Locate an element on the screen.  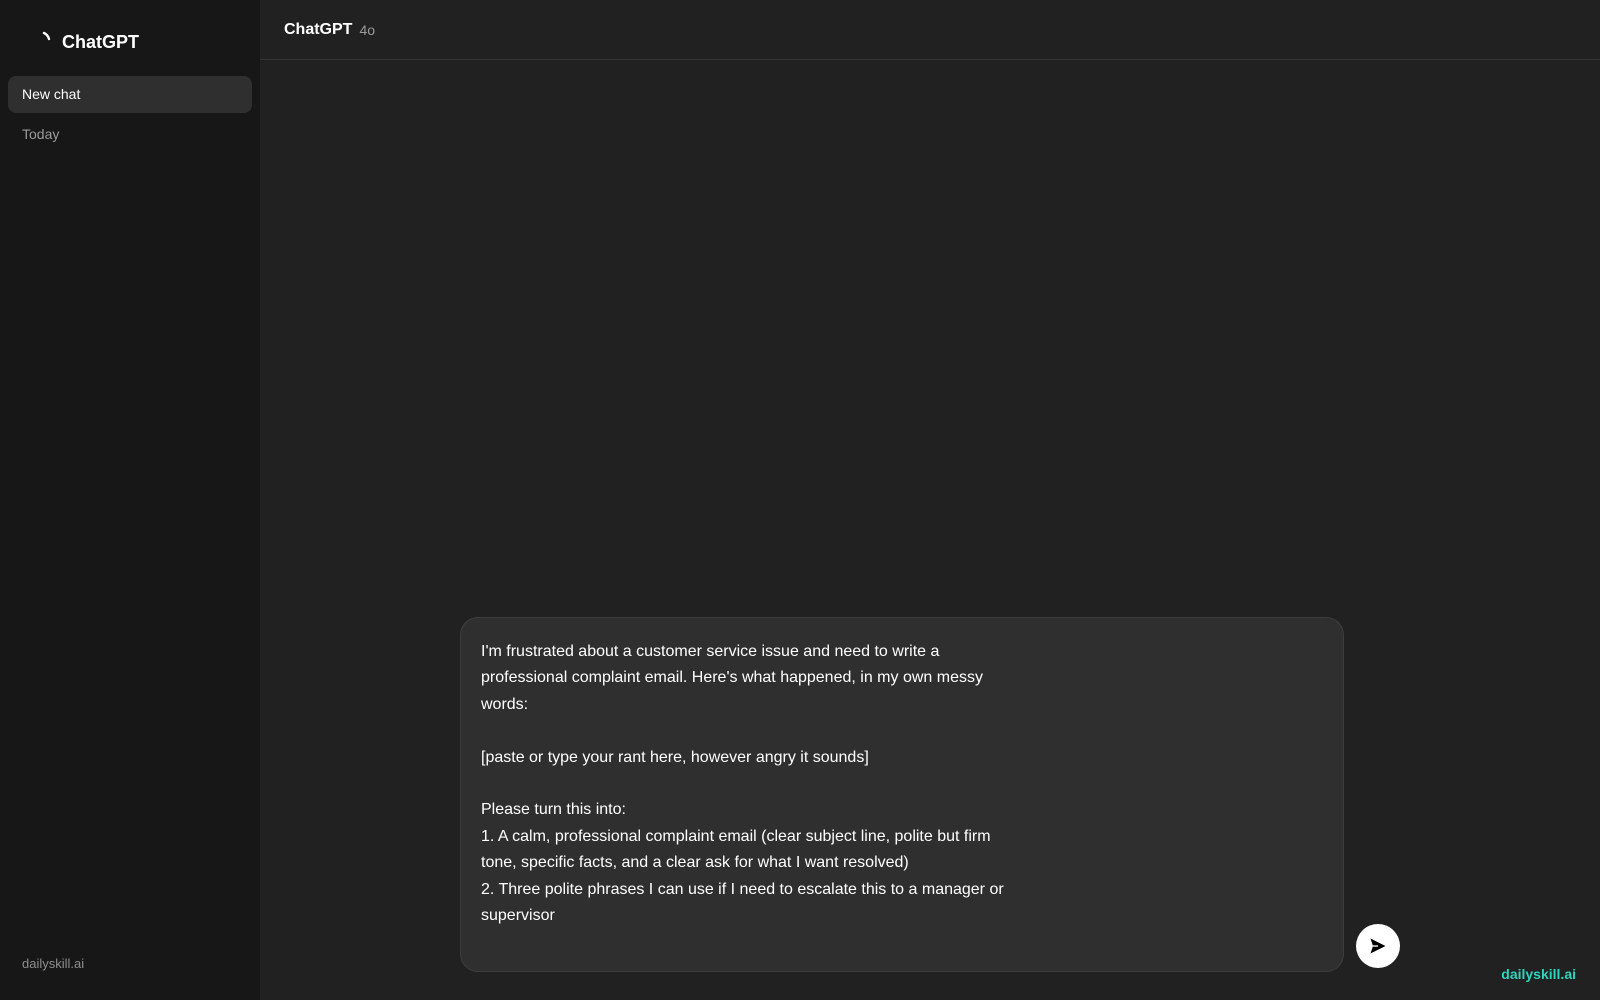
new-chat-button: New chat is located at coordinates (130, 94).